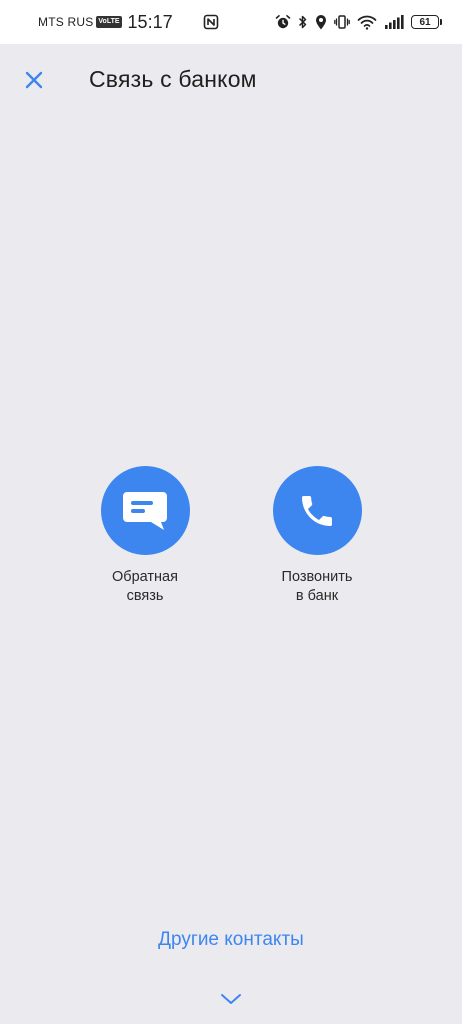  What do you see at coordinates (283, 22) in the screenshot?
I see `alarm-icon` at bounding box center [283, 22].